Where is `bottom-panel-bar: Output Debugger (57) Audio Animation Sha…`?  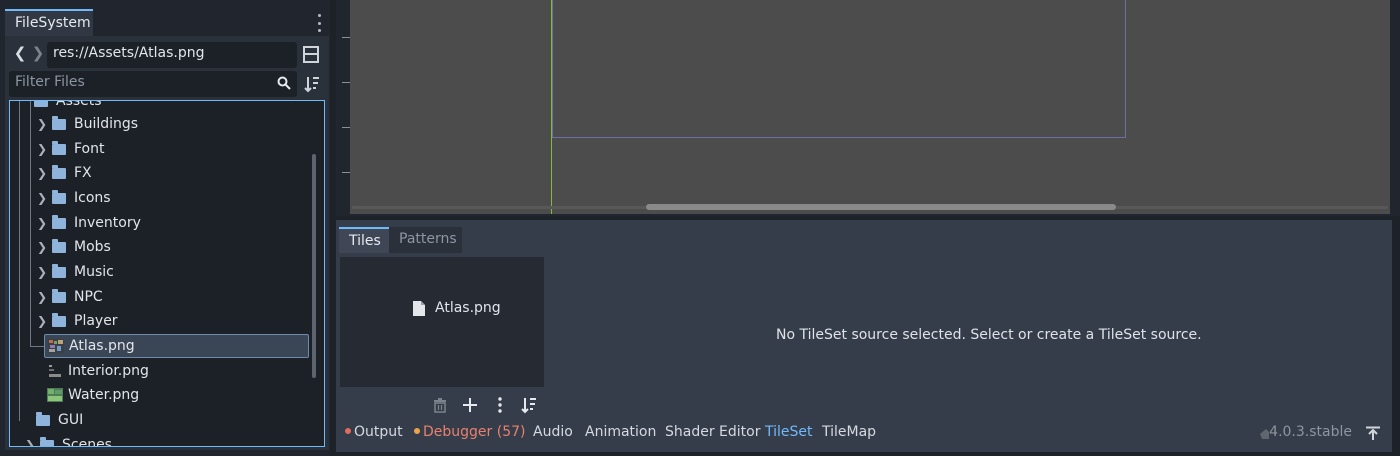 bottom-panel-bar: Output Debugger (57) Audio Animation Sha… is located at coordinates (864, 434).